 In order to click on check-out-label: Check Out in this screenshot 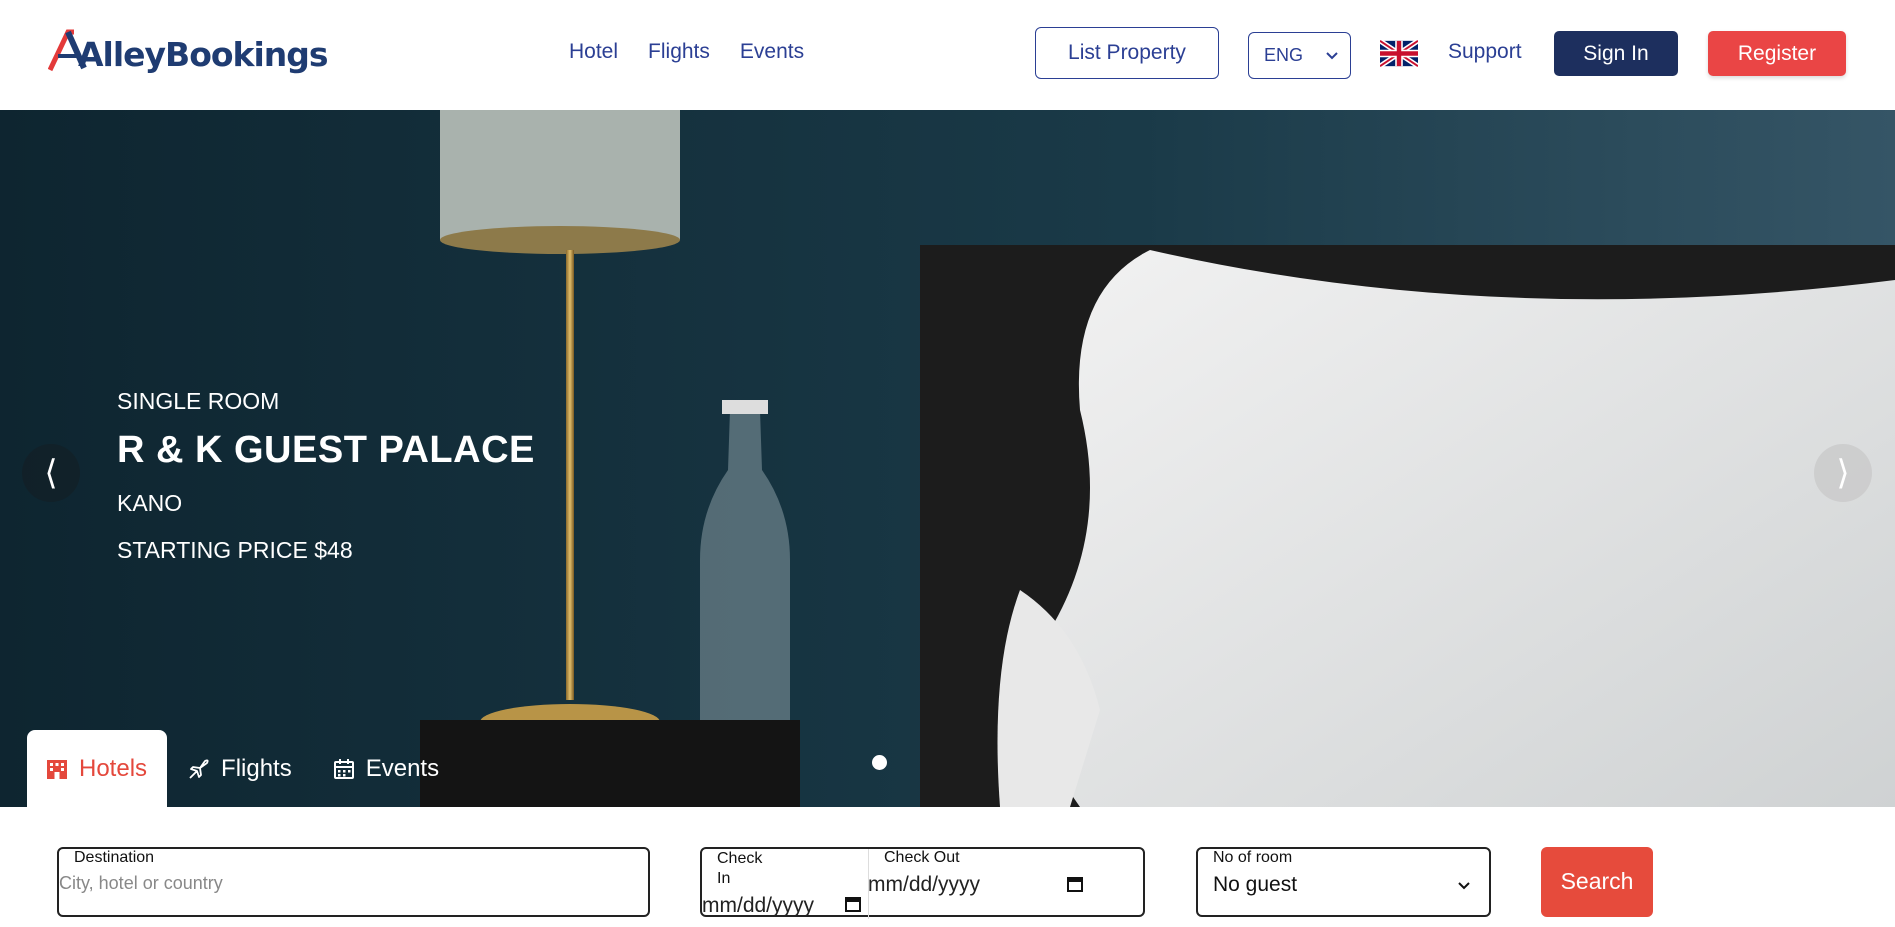, I will do `click(922, 857)`.